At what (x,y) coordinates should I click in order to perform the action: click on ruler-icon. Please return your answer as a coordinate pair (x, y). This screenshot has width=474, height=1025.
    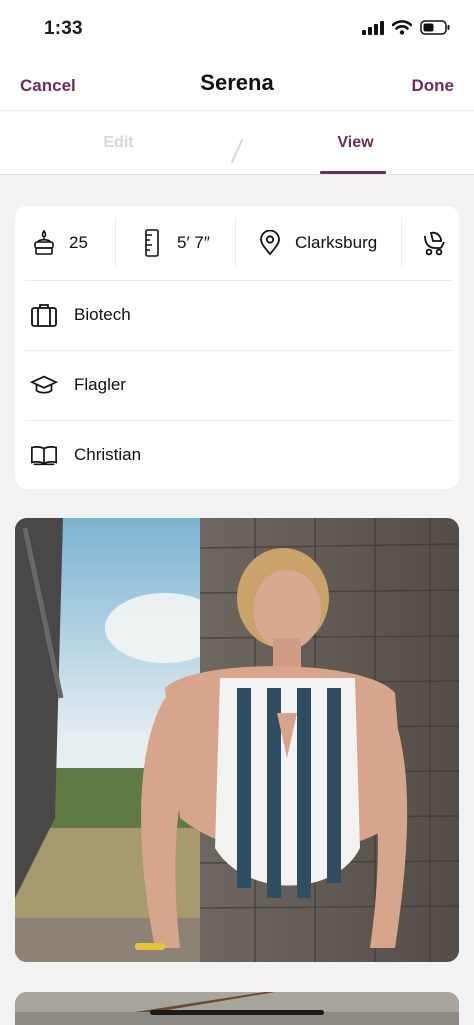
    Looking at the image, I should click on (152, 243).